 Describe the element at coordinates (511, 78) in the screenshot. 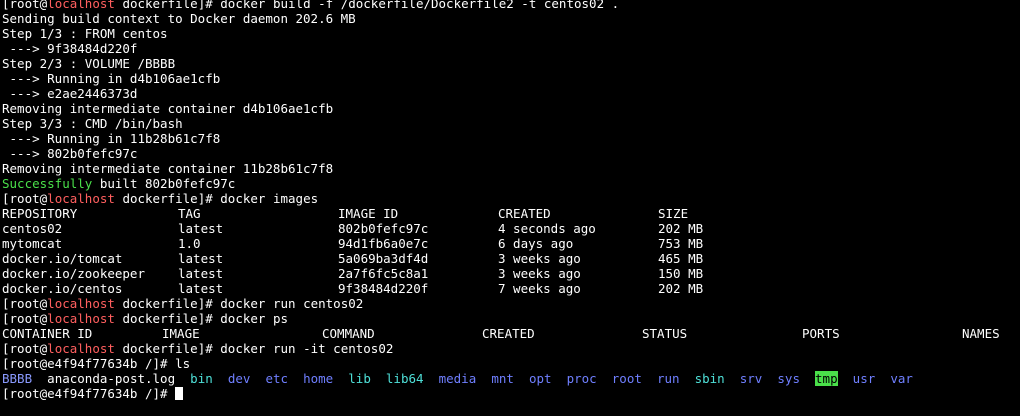

I see `output-line: ---> Running in d4b106ae1cfb` at that location.